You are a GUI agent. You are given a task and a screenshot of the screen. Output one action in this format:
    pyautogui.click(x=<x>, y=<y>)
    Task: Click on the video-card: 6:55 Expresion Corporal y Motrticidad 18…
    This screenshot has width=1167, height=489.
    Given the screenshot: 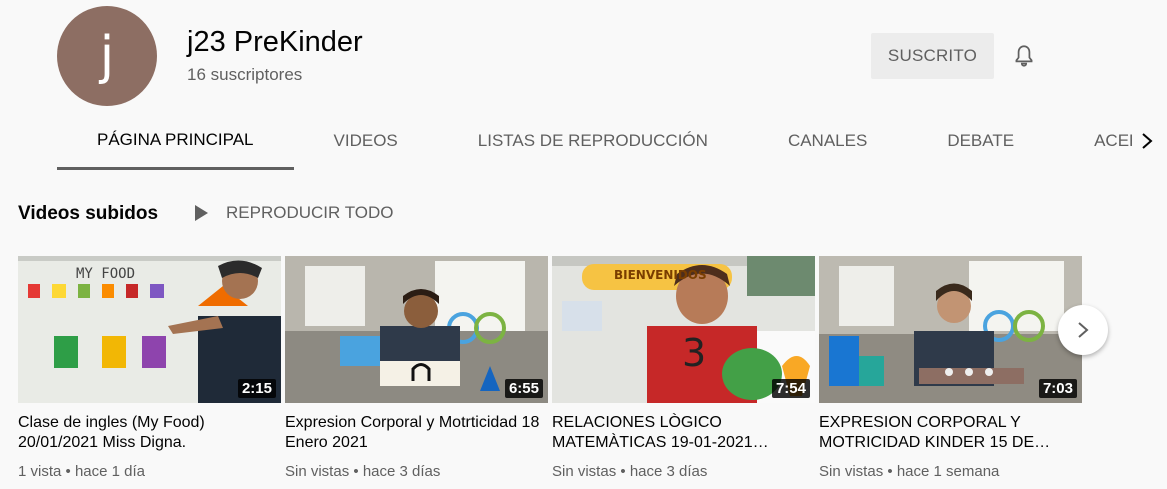 What is the action you would take?
    pyautogui.click(x=416, y=368)
    